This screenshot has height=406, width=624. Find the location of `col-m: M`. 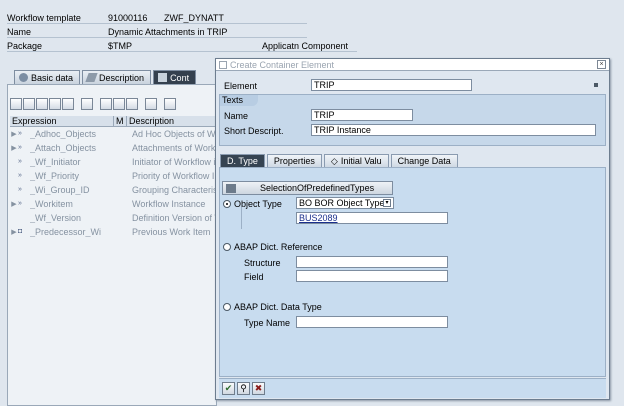

col-m: M is located at coordinates (120, 121).